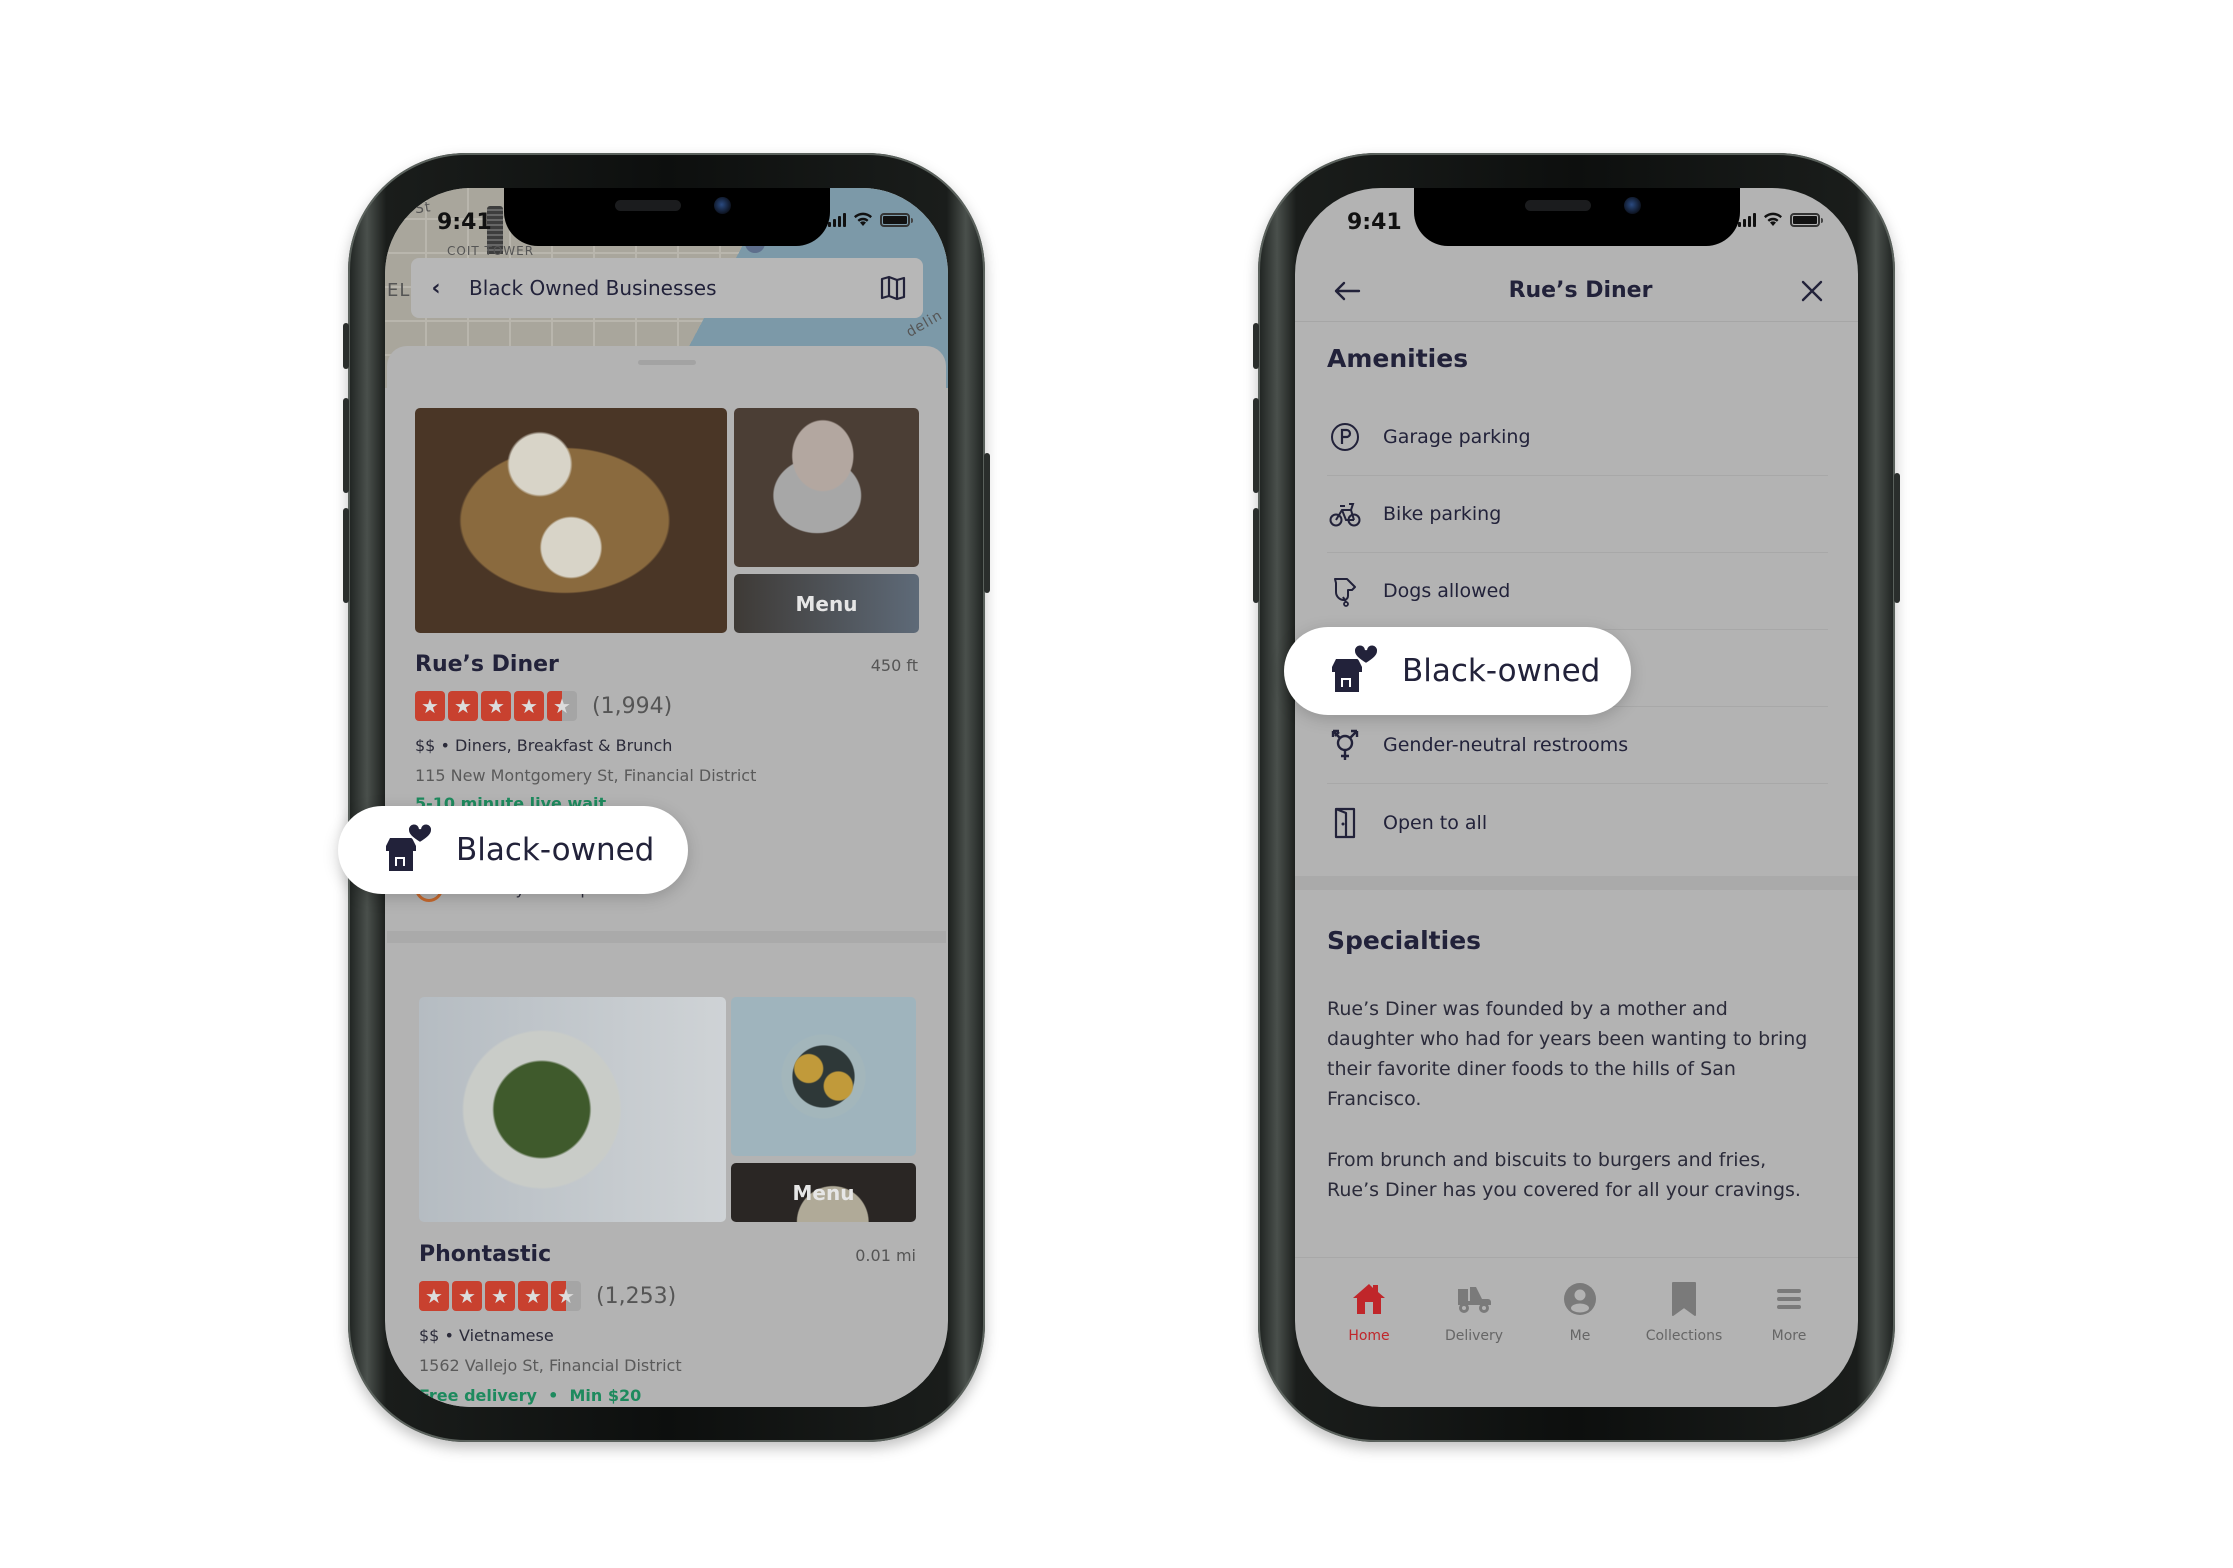 The image size is (2233, 1568). Describe the element at coordinates (1345, 592) in the screenshot. I see `dog-icon` at that location.